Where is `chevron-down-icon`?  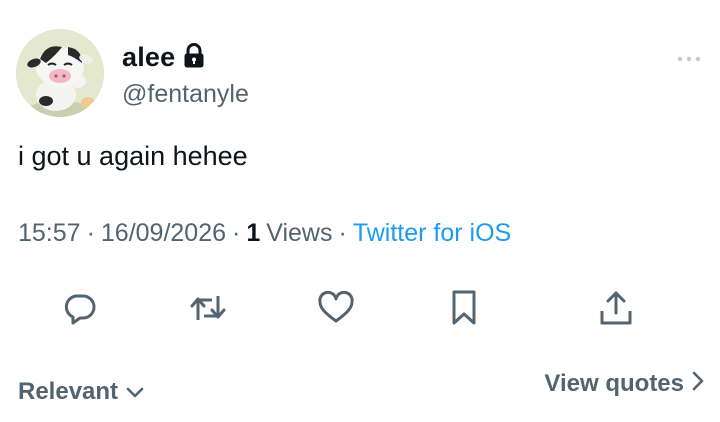
chevron-down-icon is located at coordinates (135, 392).